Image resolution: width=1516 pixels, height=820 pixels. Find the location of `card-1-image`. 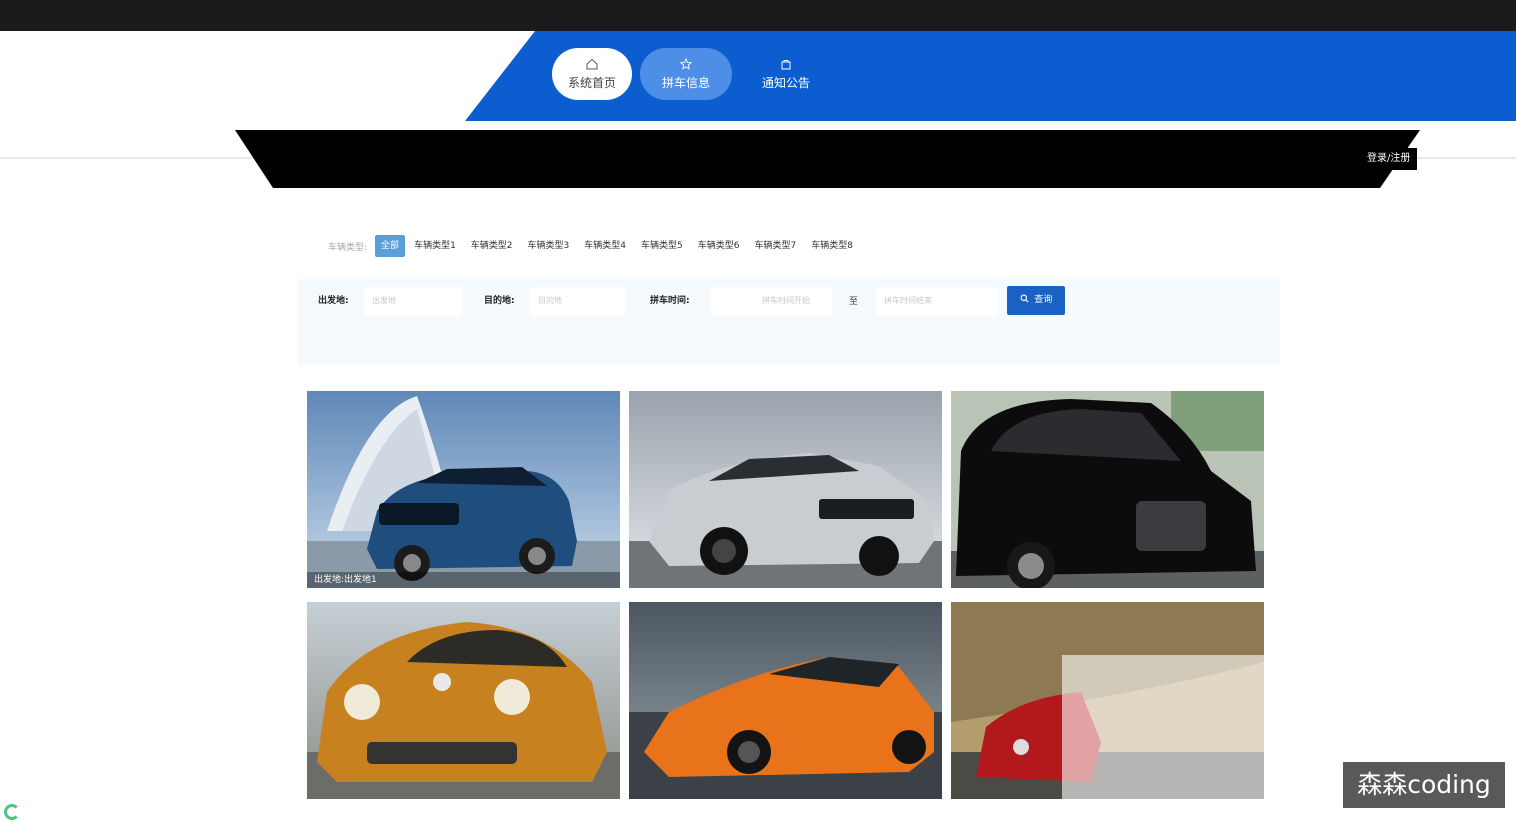

card-1-image is located at coordinates (463, 489).